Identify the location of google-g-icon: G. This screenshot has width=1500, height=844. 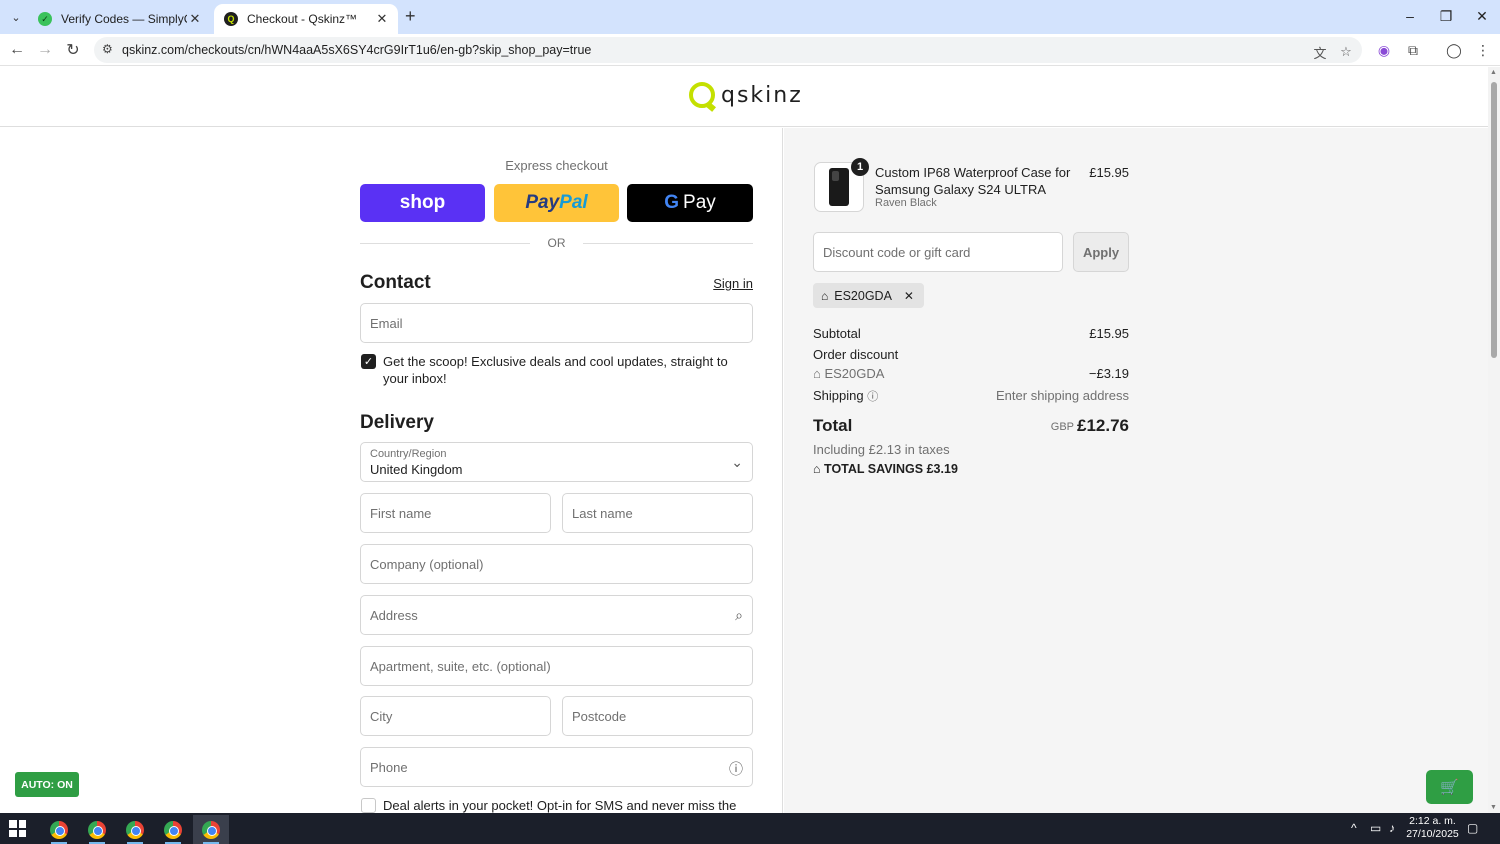
(672, 202).